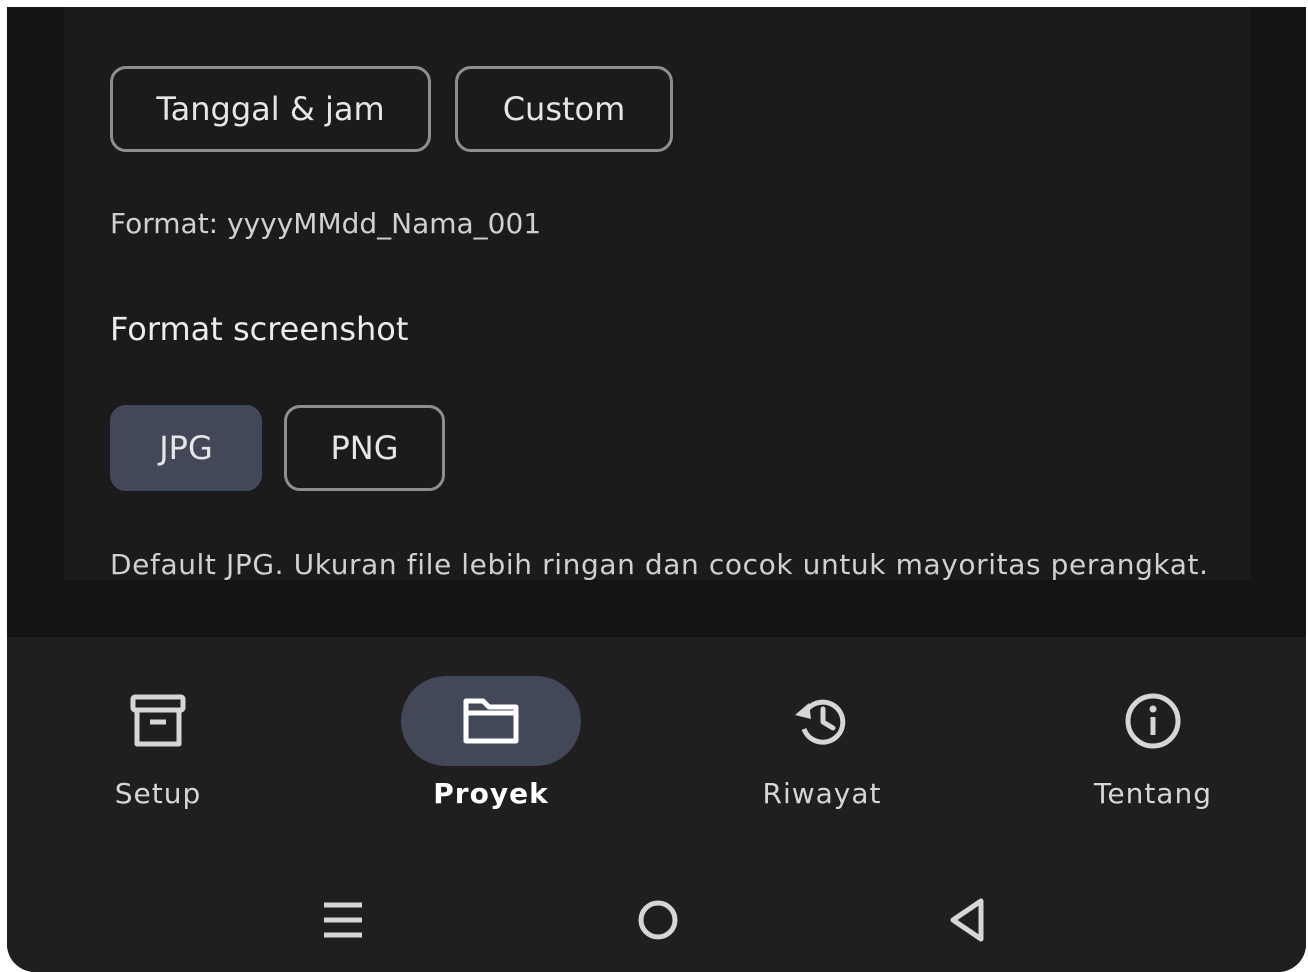  What do you see at coordinates (822, 751) in the screenshot?
I see `nav-item-riwayat: Riwayat` at bounding box center [822, 751].